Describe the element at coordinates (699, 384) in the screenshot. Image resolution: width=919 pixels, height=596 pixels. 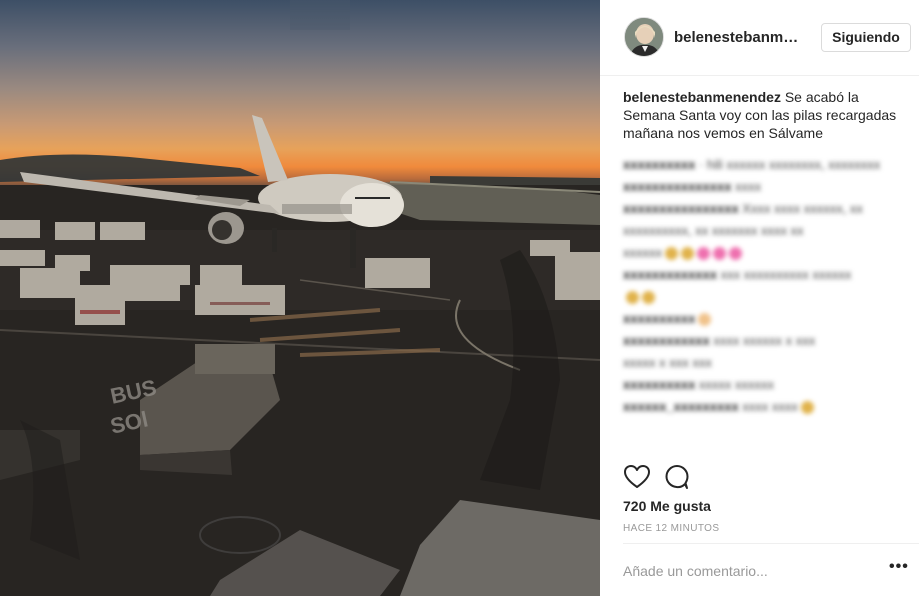
I see `comment-line: xxxxxxxxxx xxxxx xxxxxx` at that location.